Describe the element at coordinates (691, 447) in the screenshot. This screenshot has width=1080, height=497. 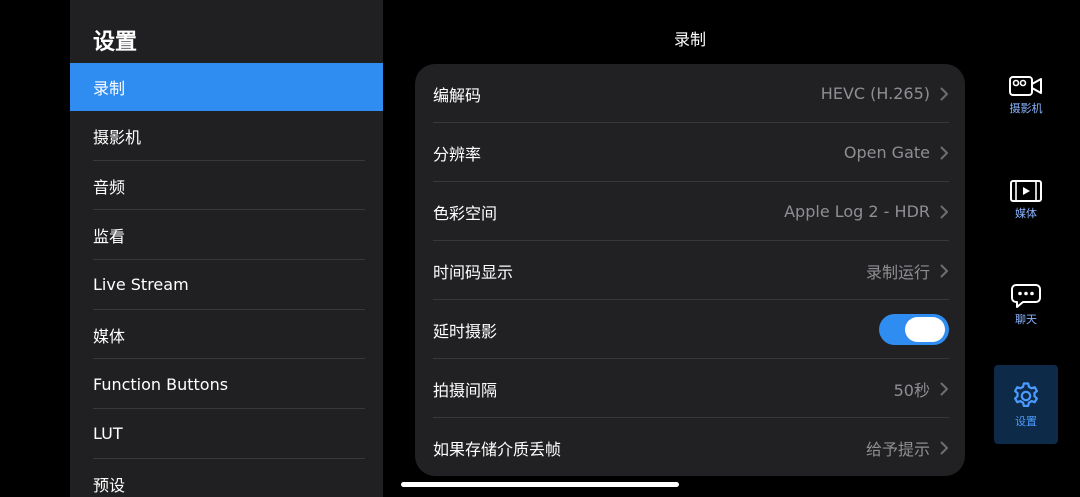
I see `dropped-frames-row: 如果存储介质丢帧 给予提示` at that location.